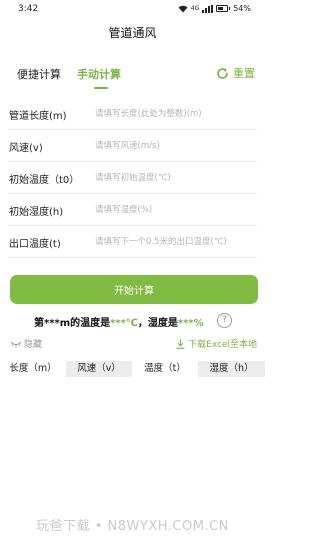 The image size is (320, 549). What do you see at coordinates (179, 146) in the screenshot?
I see `speed-input` at bounding box center [179, 146].